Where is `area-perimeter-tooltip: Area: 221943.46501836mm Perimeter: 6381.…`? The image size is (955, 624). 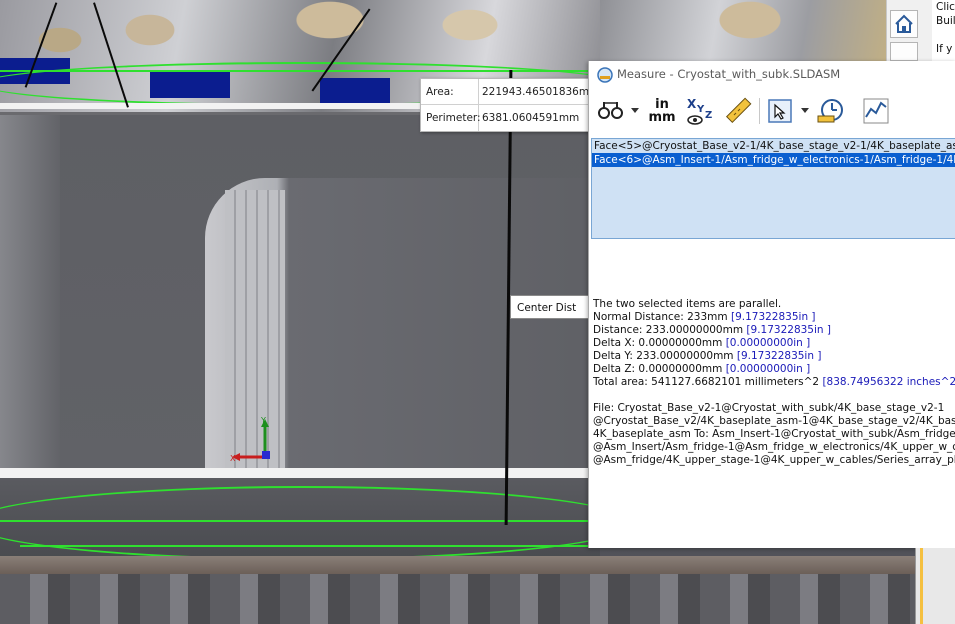
area-perimeter-tooltip: Area: 221943.46501836mm Perimeter: 6381.… is located at coordinates (507, 105).